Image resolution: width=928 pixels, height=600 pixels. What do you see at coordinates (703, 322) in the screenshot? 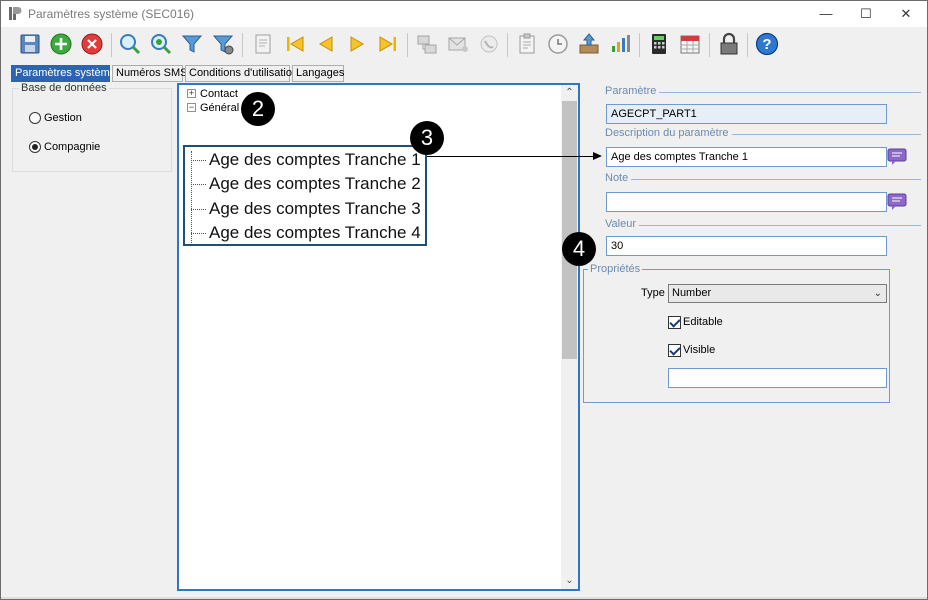
I see `editable-label: Editable` at bounding box center [703, 322].